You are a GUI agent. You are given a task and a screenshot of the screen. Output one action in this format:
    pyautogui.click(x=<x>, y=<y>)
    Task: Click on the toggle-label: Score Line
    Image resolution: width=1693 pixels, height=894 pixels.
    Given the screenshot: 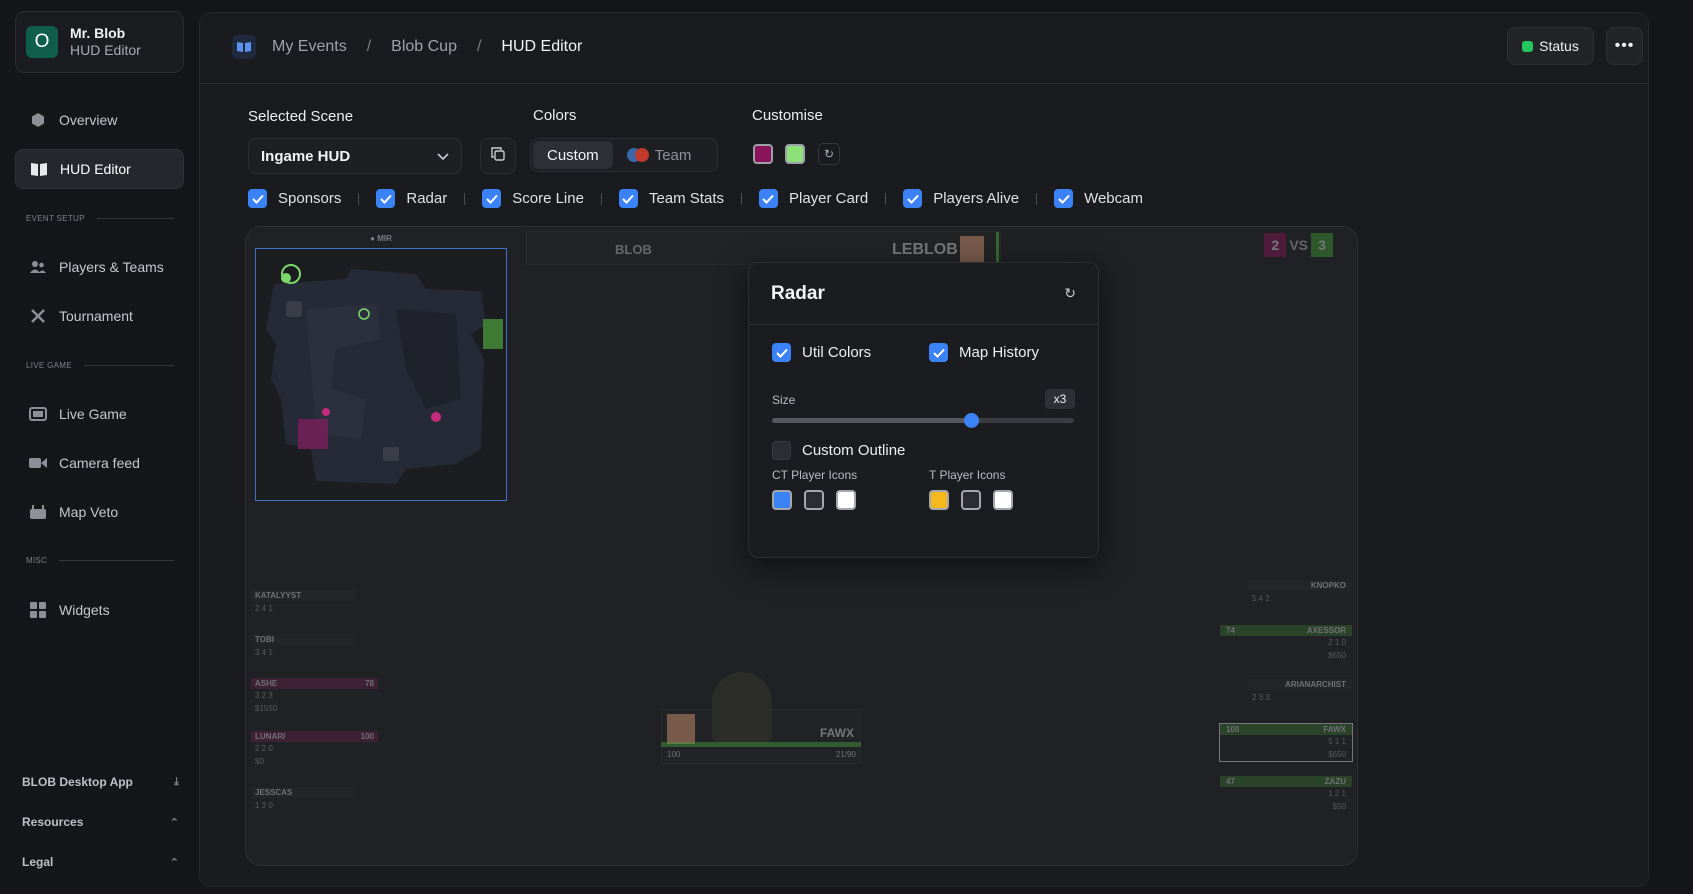 What is the action you would take?
    pyautogui.click(x=548, y=198)
    